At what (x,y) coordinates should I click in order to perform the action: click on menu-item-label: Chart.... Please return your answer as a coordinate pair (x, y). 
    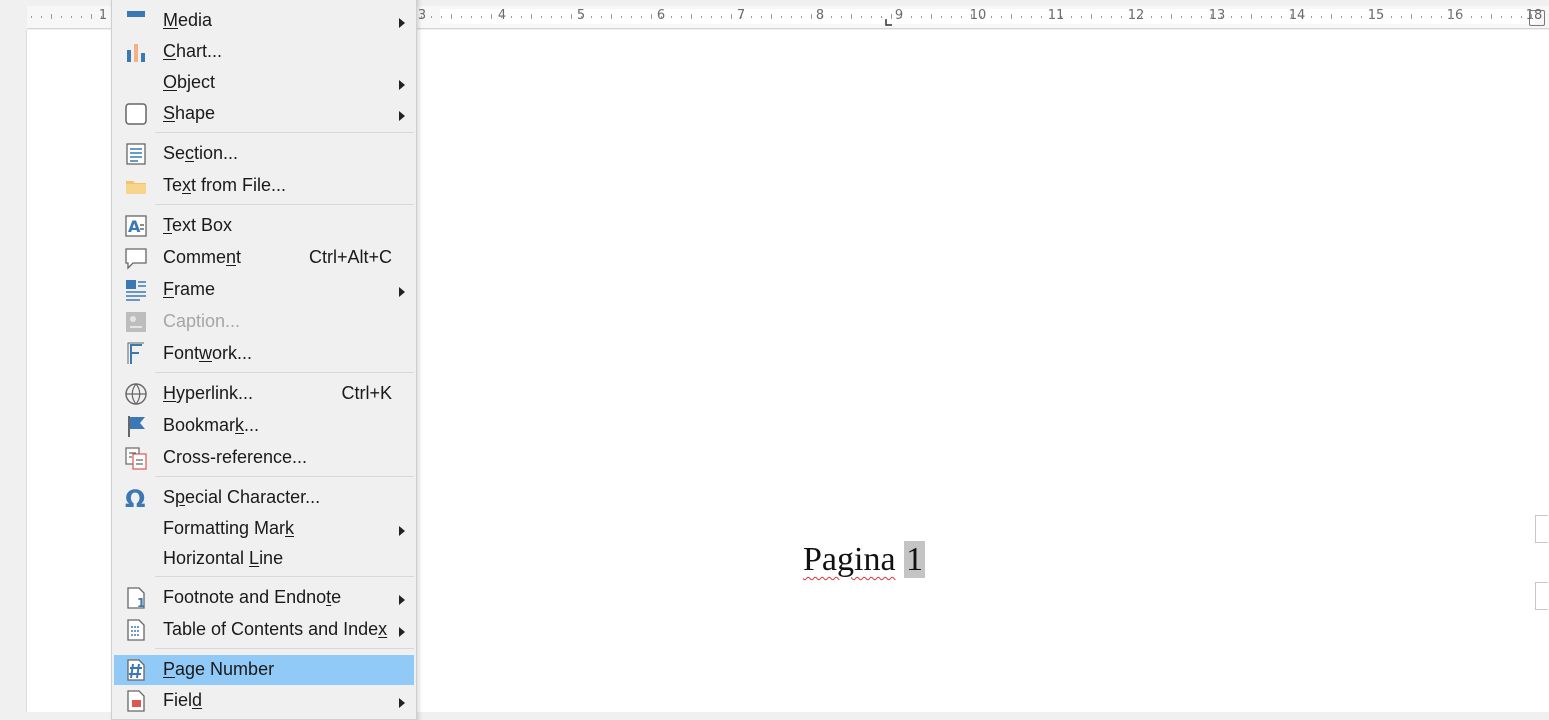
    Looking at the image, I should click on (193, 51).